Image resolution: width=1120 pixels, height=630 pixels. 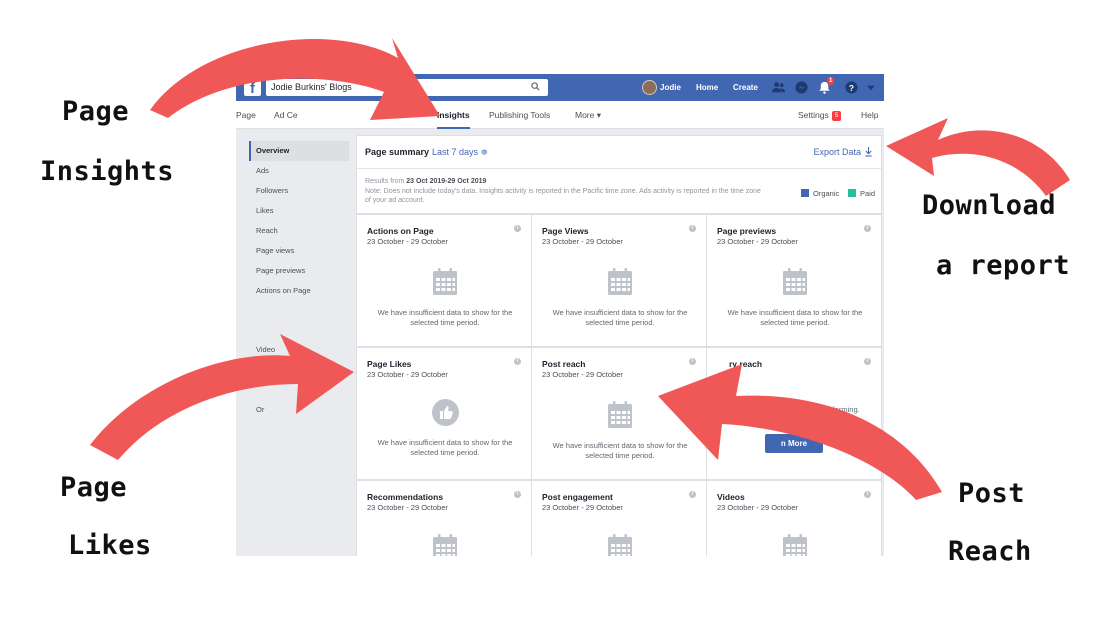 I want to click on search-input: Jodie Burkins' Blogs, so click(x=407, y=87).